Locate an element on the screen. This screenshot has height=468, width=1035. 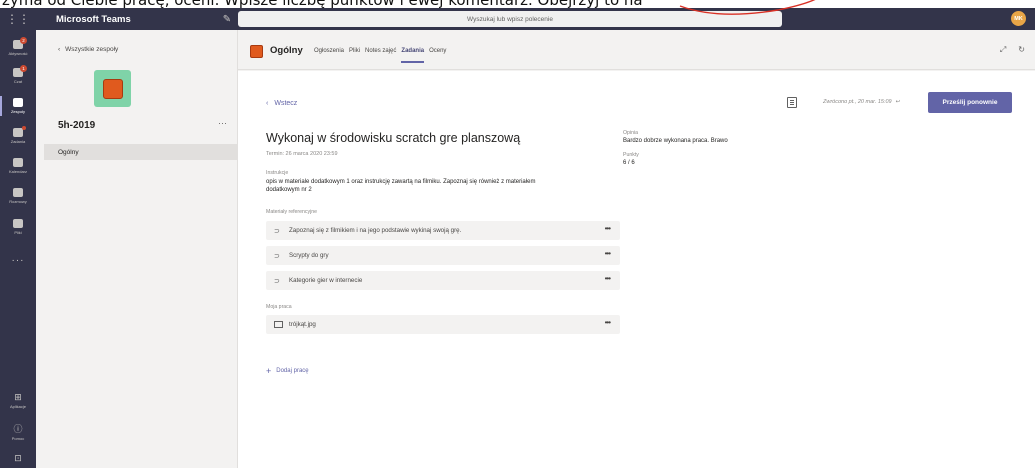
reference-item: ⊃ Kategorie gier w internecie ••• is located at coordinates (443, 280).